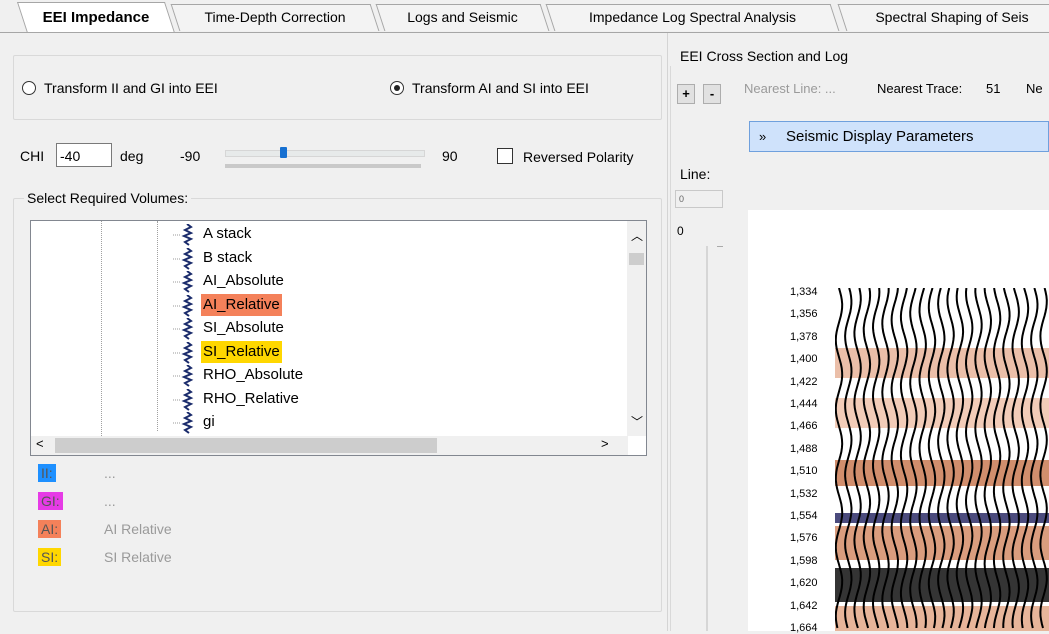  What do you see at coordinates (637, 421) in the screenshot?
I see `scroll-down-icon: ﹀` at bounding box center [637, 421].